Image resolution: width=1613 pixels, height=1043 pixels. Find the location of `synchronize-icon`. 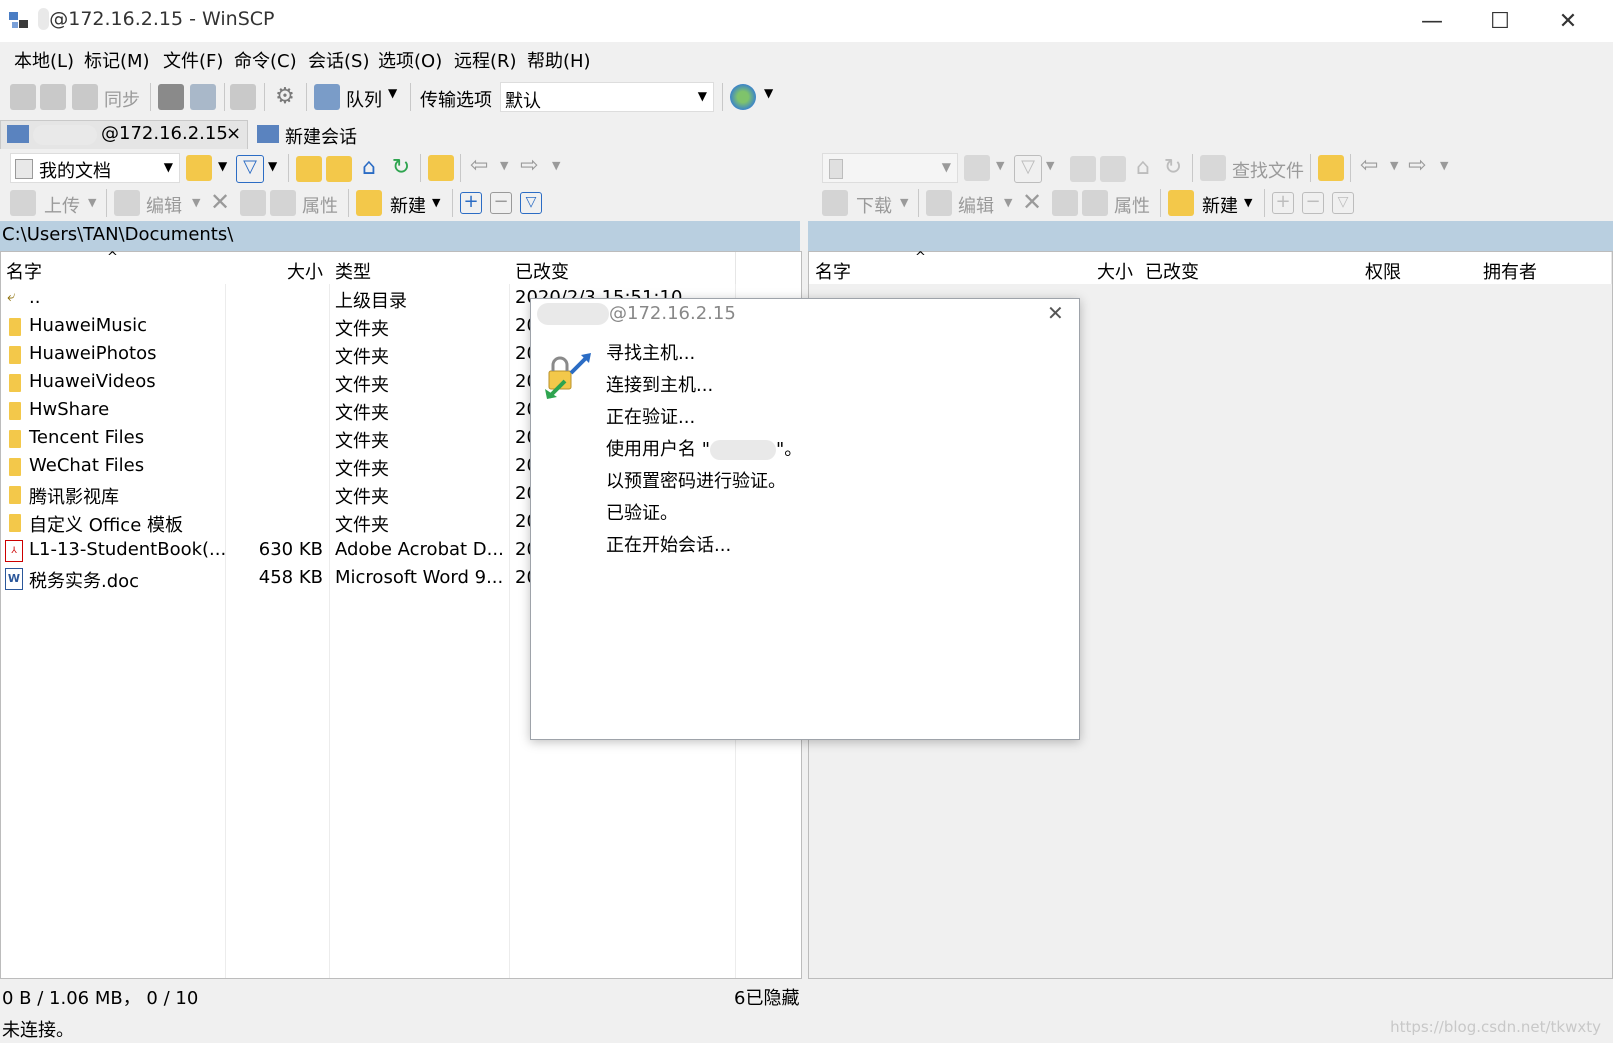

synchronize-icon is located at coordinates (243, 97).